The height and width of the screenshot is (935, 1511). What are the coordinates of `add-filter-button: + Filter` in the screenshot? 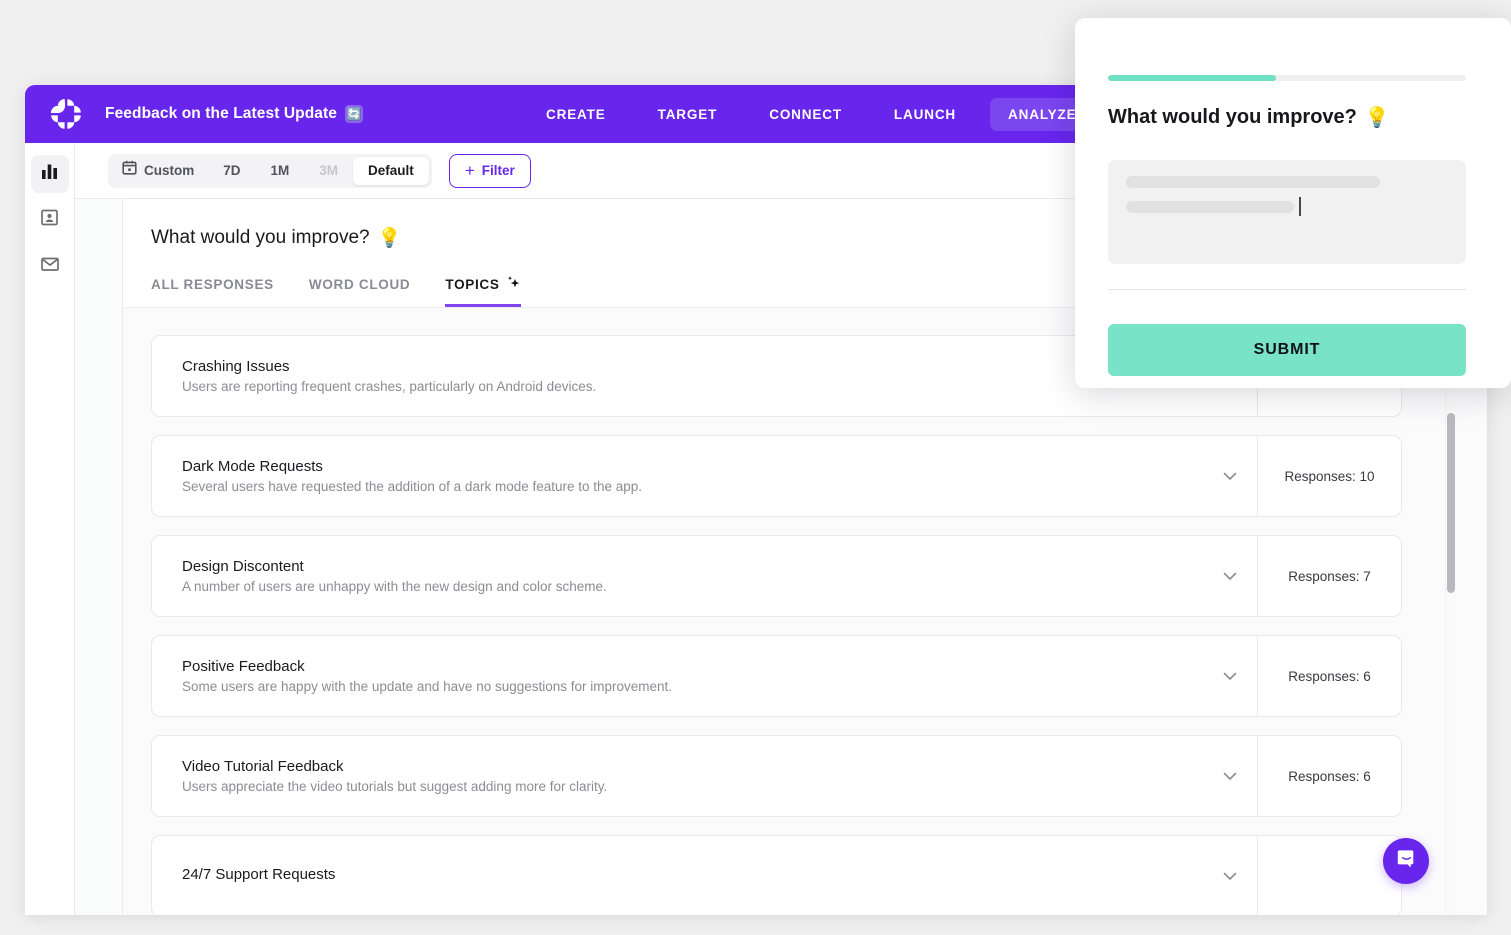 It's located at (489, 170).